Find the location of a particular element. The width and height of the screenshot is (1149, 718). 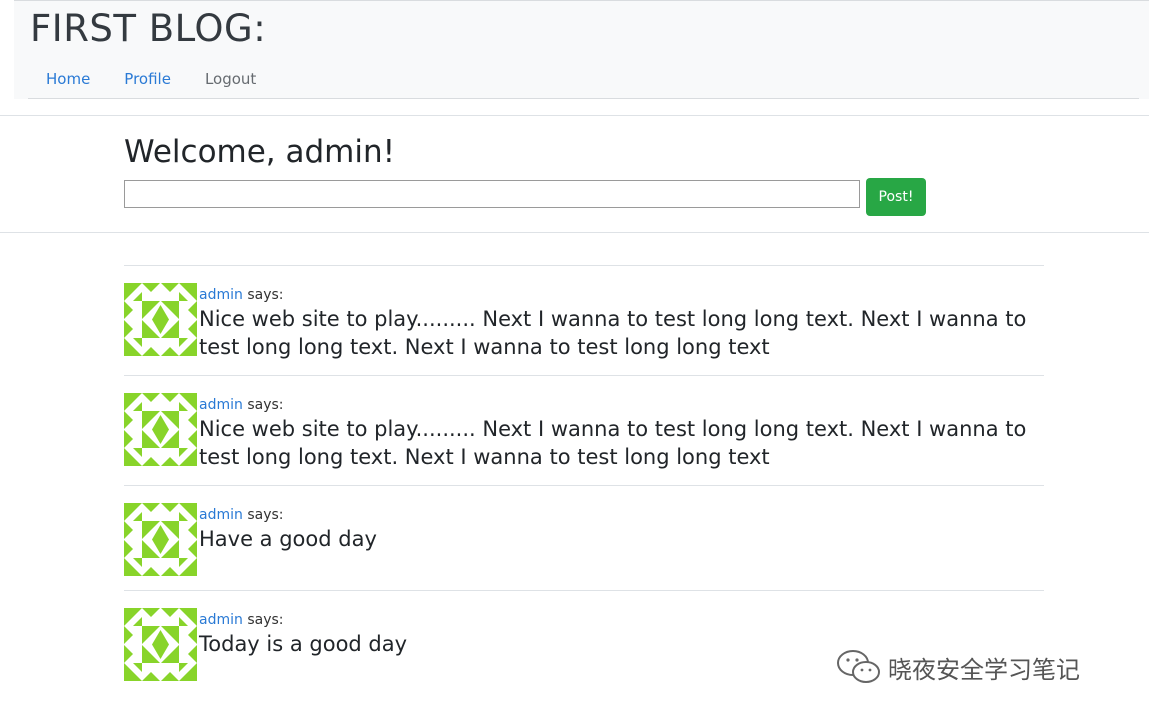

watermark: 晓夜安全学习笔记 is located at coordinates (958, 667).